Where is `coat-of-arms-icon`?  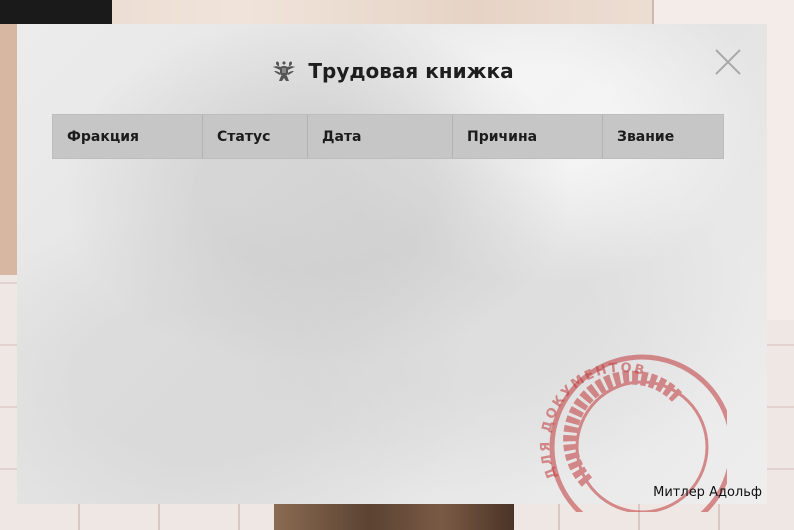 coat-of-arms-icon is located at coordinates (284, 71).